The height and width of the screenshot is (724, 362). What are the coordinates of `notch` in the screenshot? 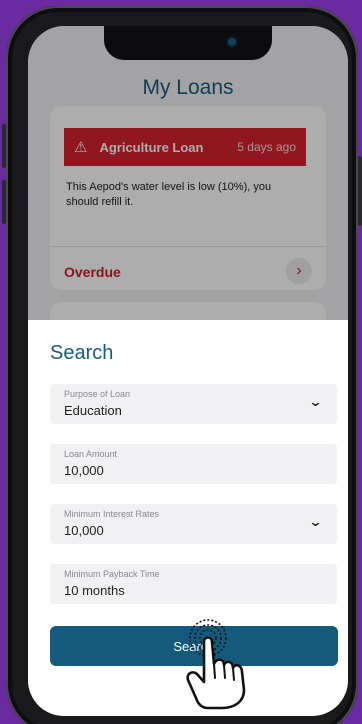 It's located at (188, 43).